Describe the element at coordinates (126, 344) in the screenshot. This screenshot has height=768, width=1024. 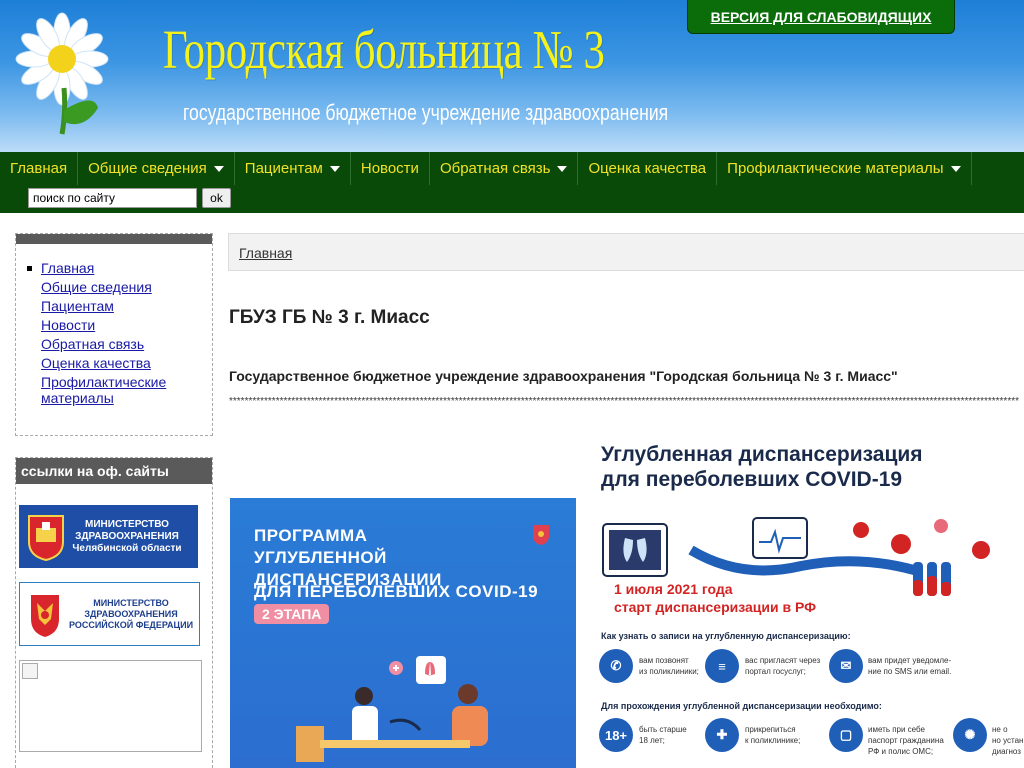
I see `sidebar-item-feedback: Обратная связь` at that location.